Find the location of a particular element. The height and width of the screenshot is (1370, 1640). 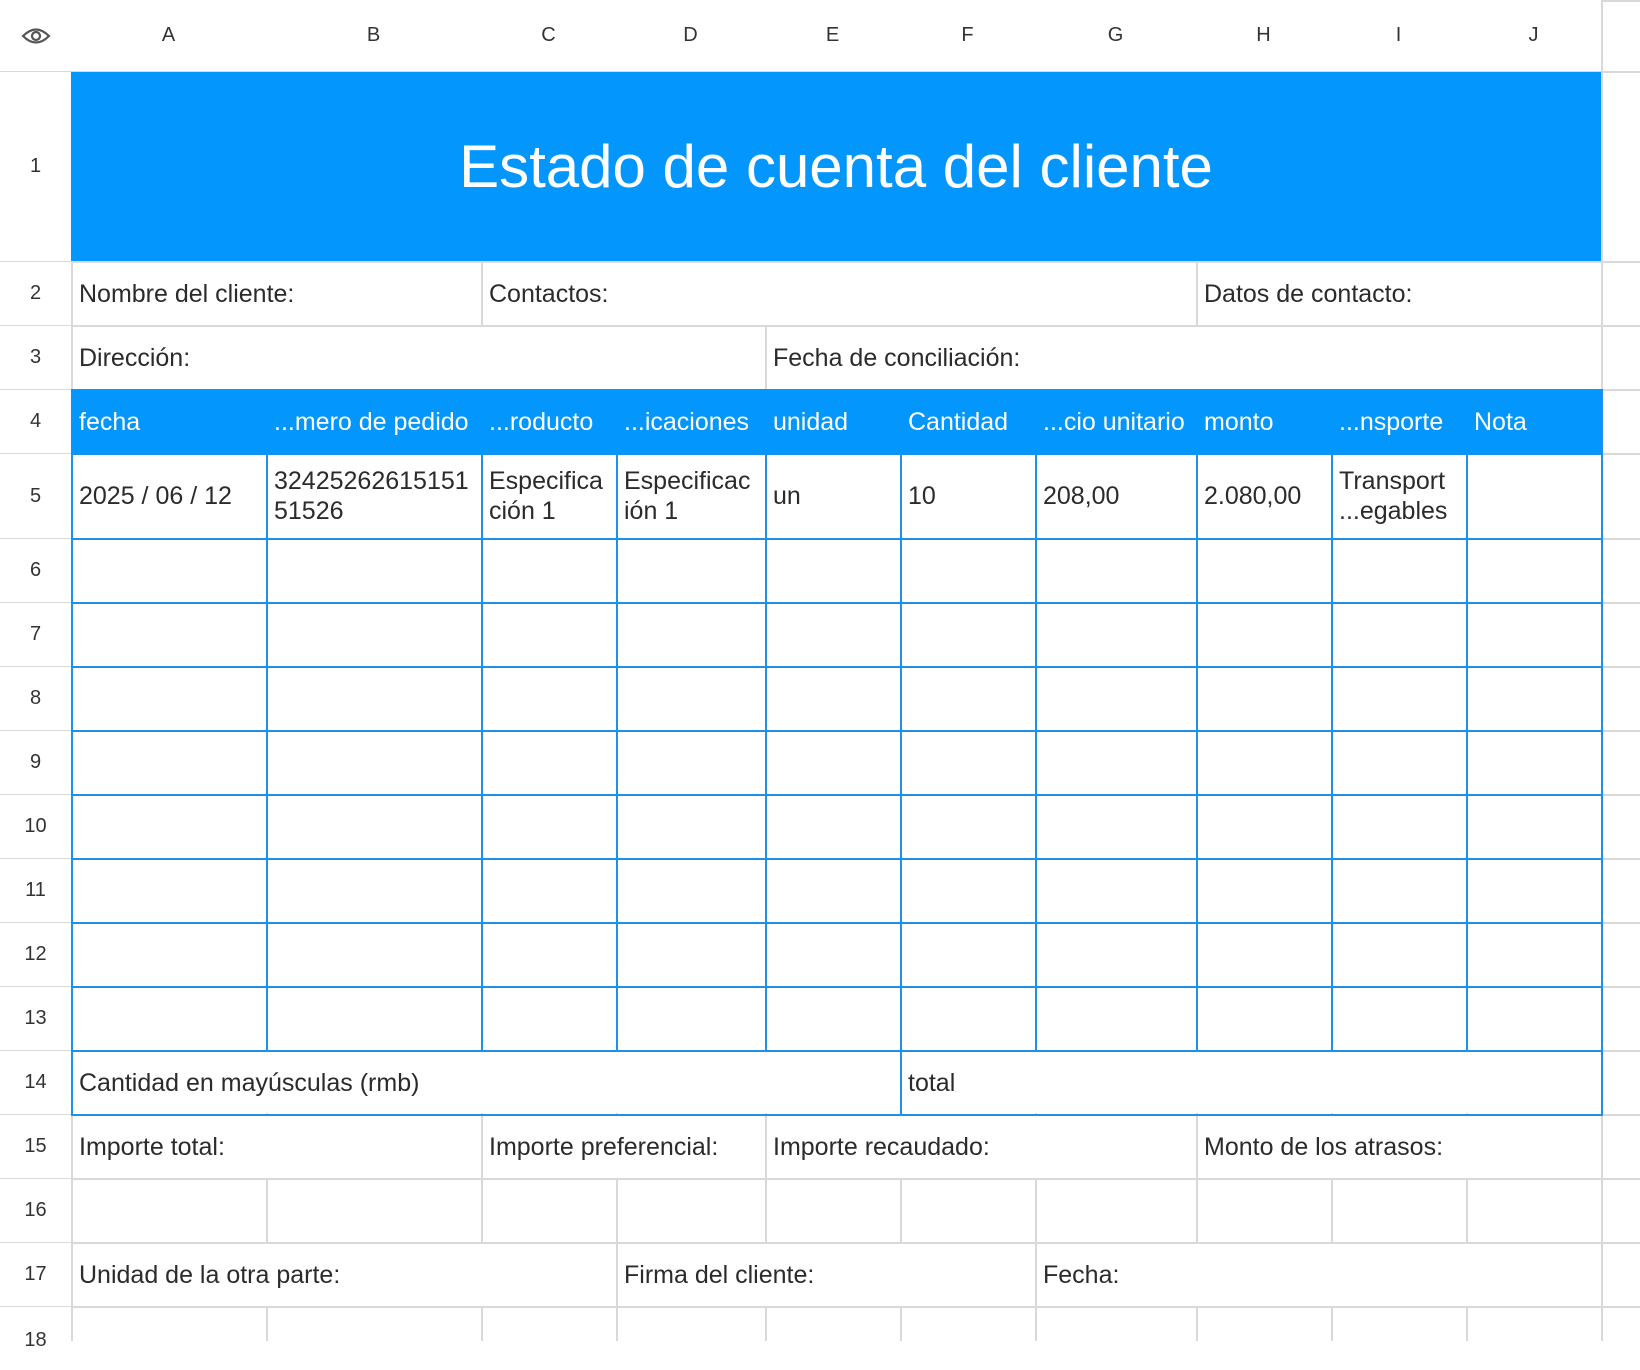

header-unit: unidad is located at coordinates (832, 421).